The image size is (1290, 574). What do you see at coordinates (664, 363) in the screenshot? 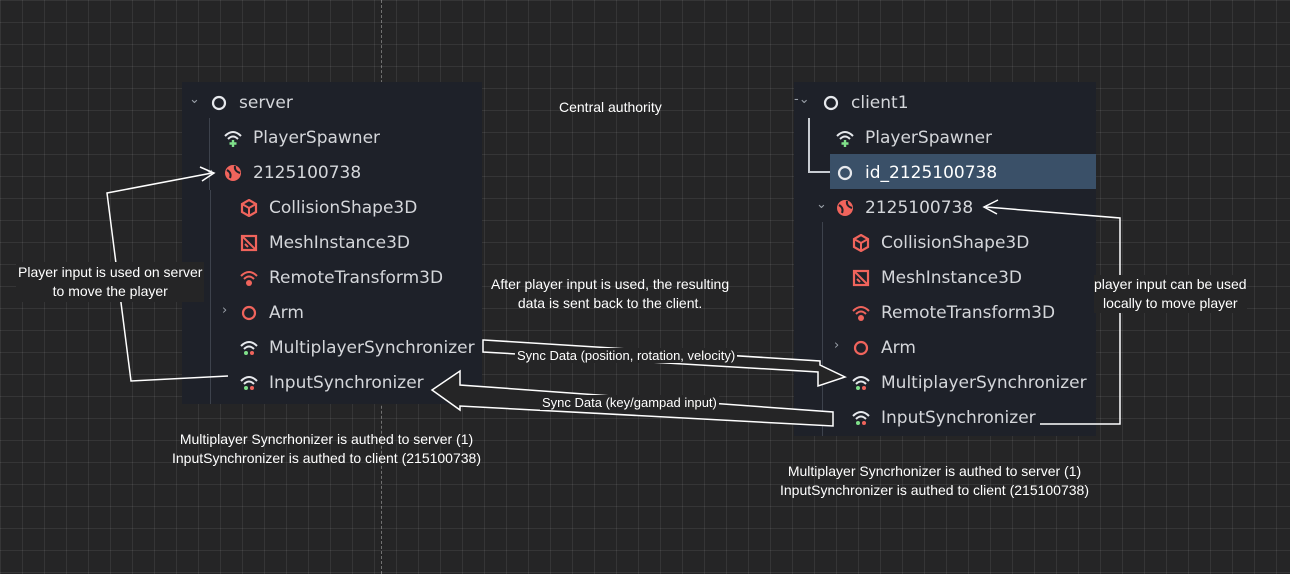
I see `sync-state-big-arrow` at bounding box center [664, 363].